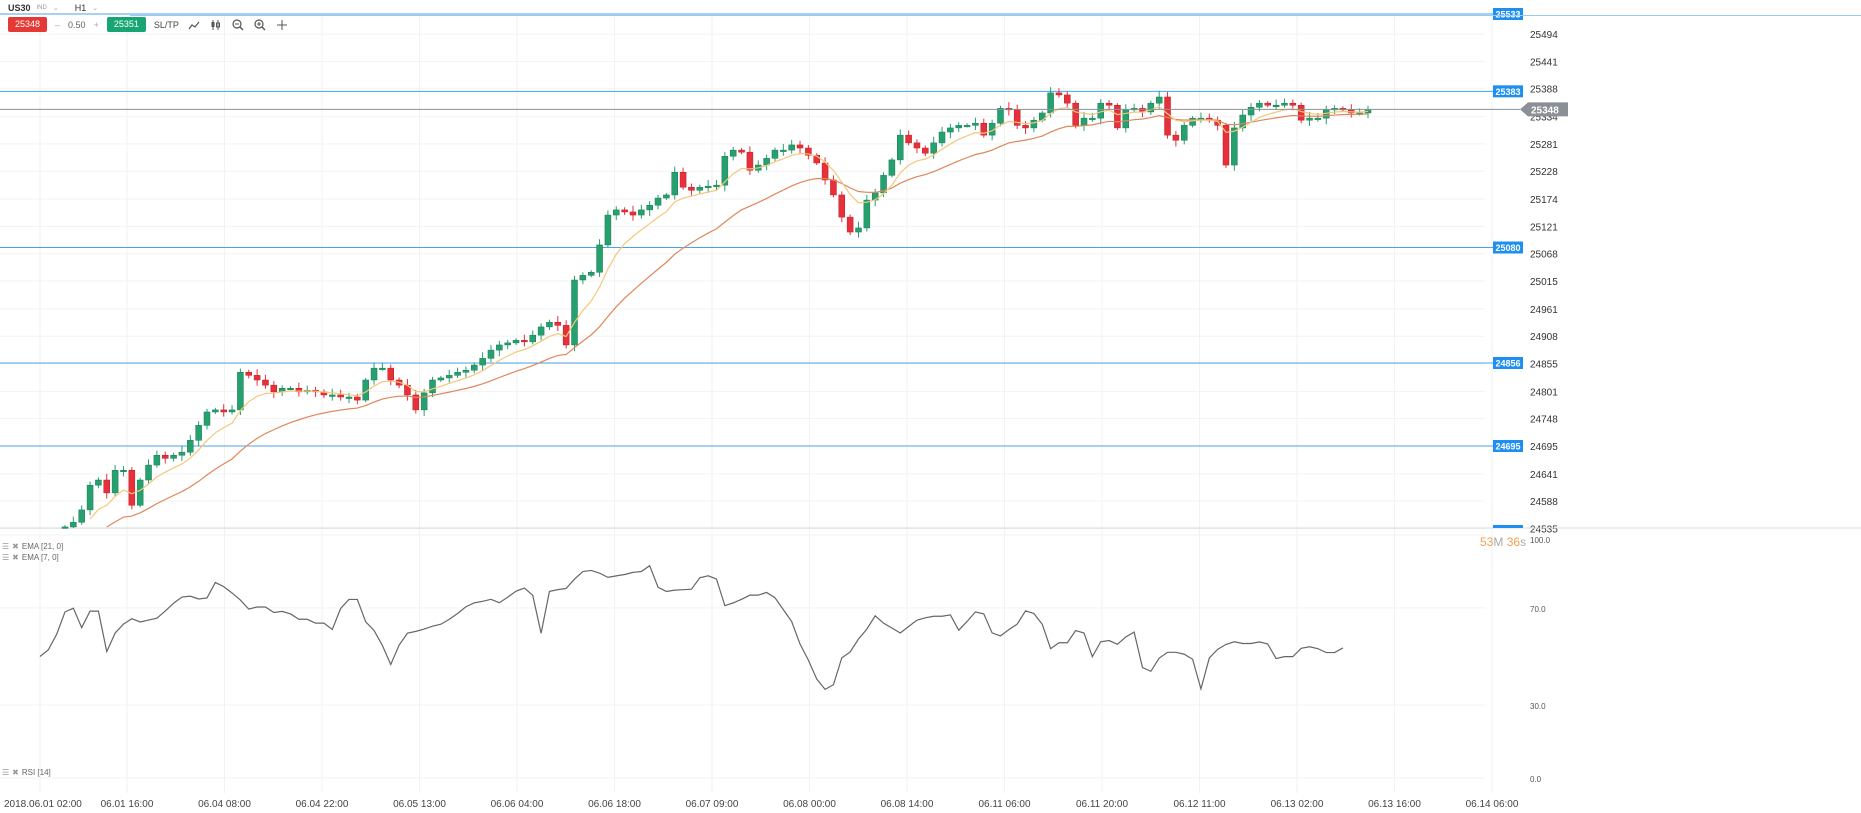 This screenshot has height=813, width=1861. I want to click on price-tick-label: 25174, so click(1544, 200).